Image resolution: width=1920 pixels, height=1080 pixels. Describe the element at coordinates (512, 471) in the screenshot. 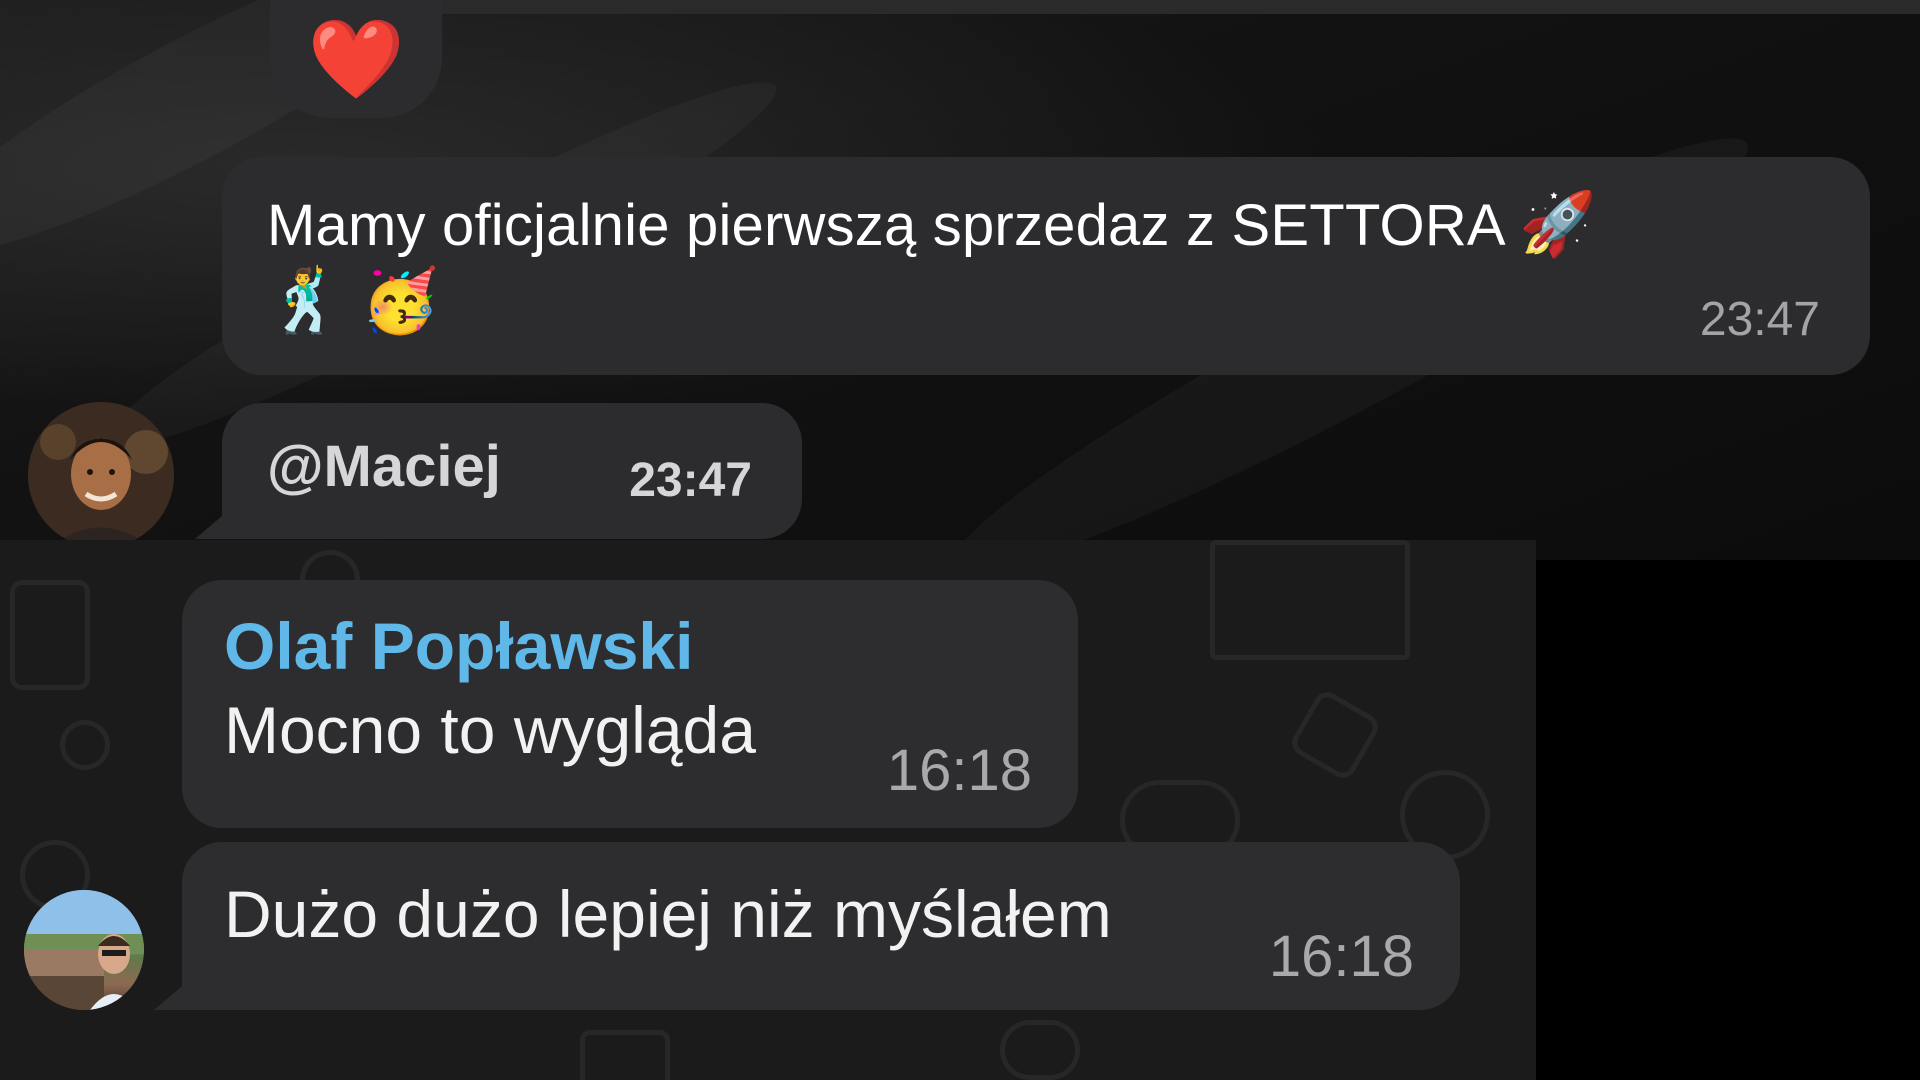

I see `message-bubble: @Maciej 23:47` at that location.